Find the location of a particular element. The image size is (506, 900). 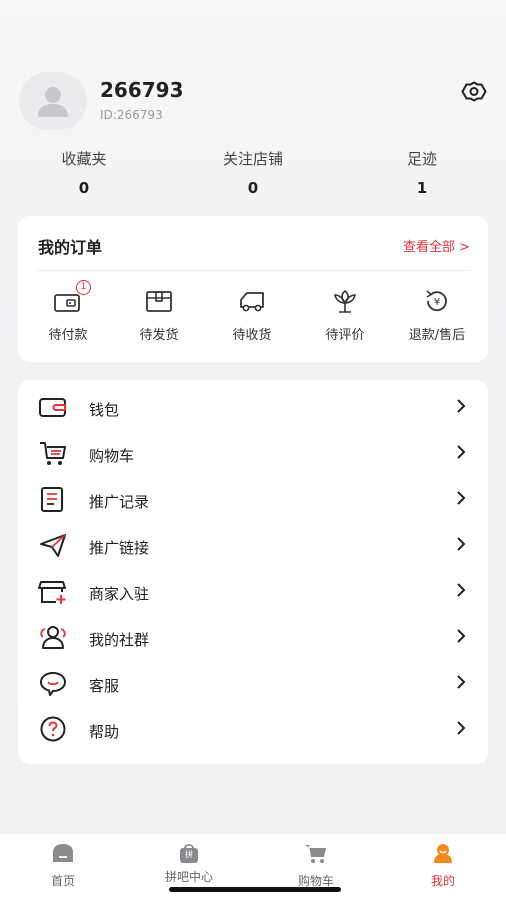

avatar-placeholder-icon is located at coordinates (53, 102).